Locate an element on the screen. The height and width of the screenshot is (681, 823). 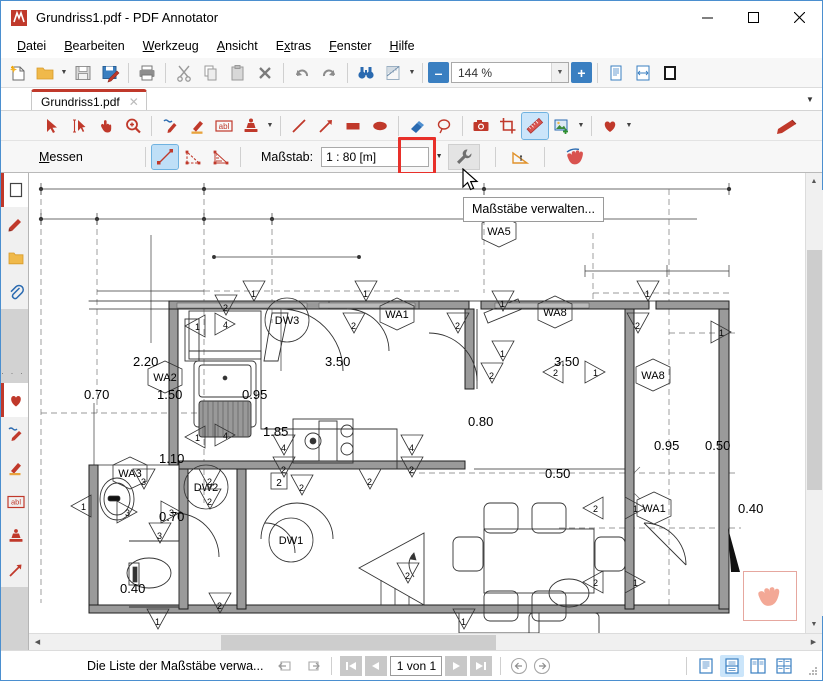
redo-icon is located at coordinates (329, 73).